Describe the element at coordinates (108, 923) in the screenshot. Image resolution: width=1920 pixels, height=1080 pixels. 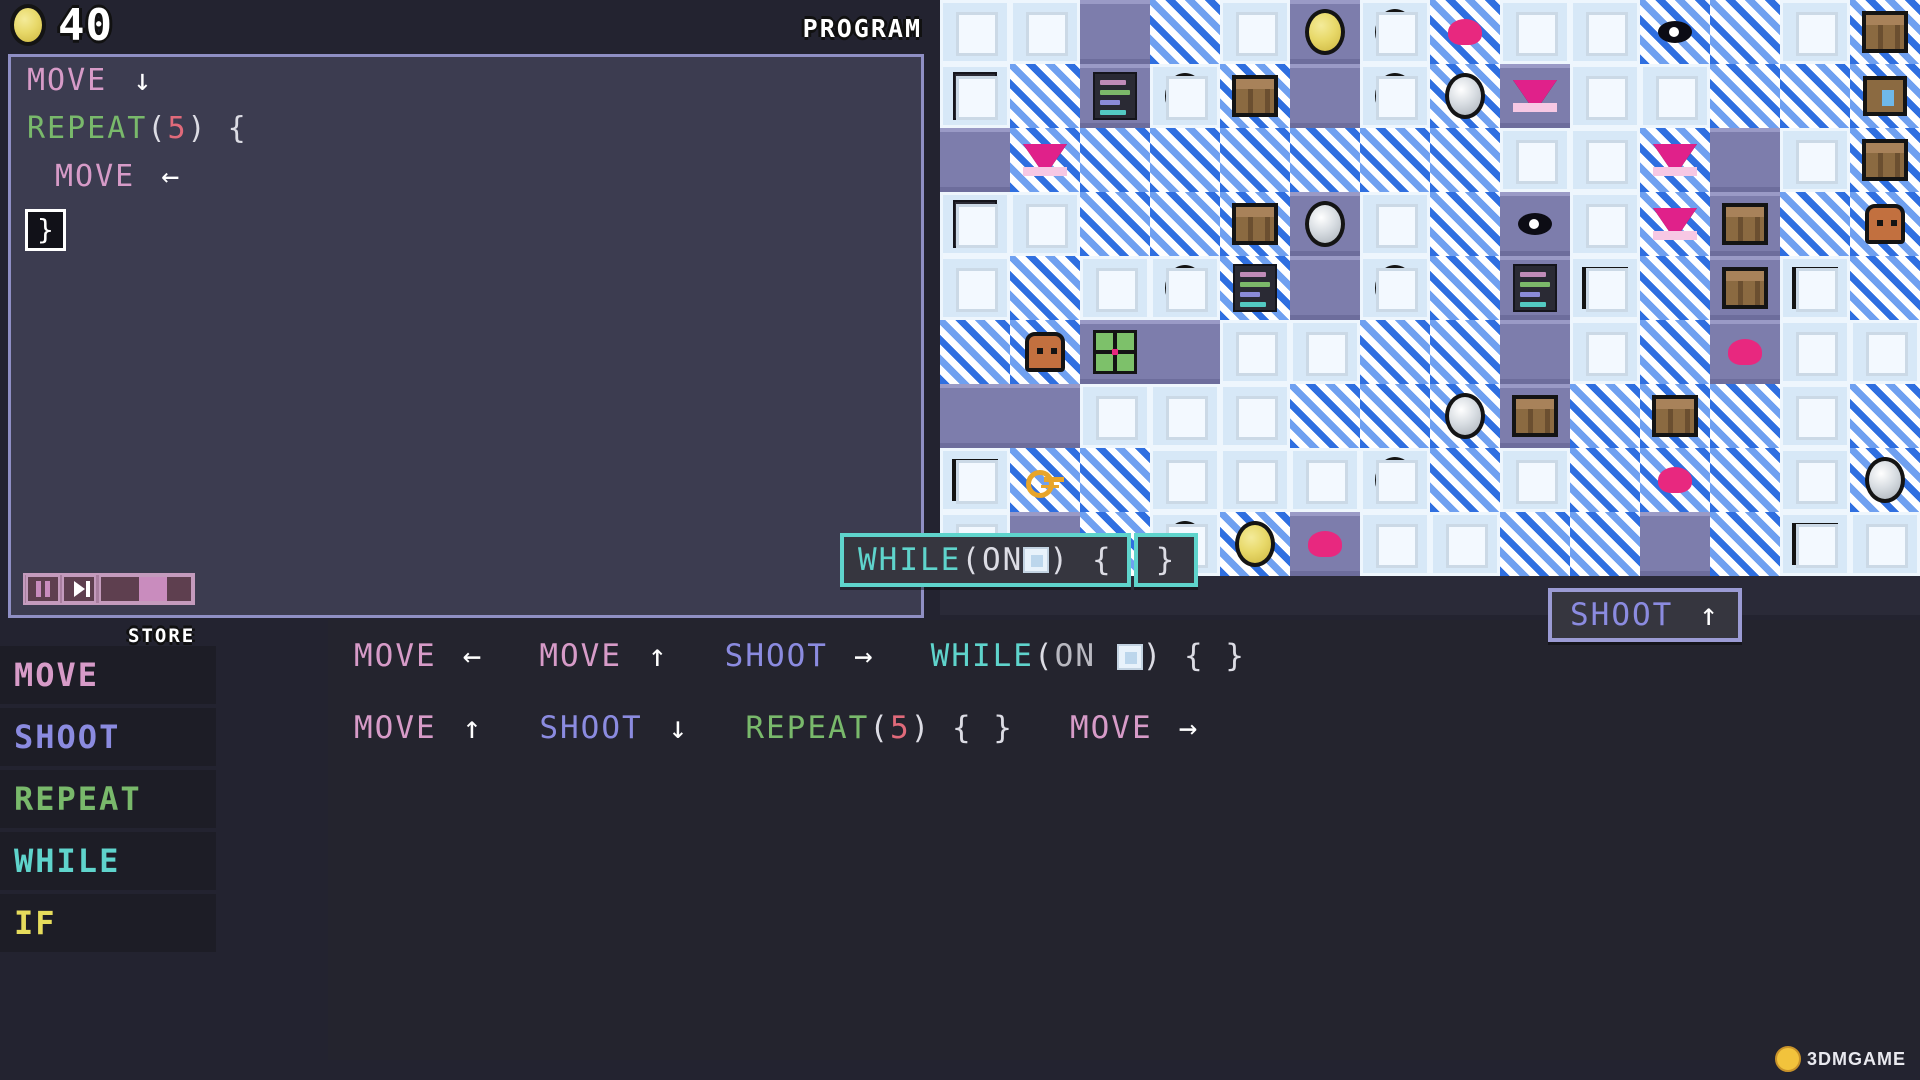
I see `store-item-if: IF` at that location.